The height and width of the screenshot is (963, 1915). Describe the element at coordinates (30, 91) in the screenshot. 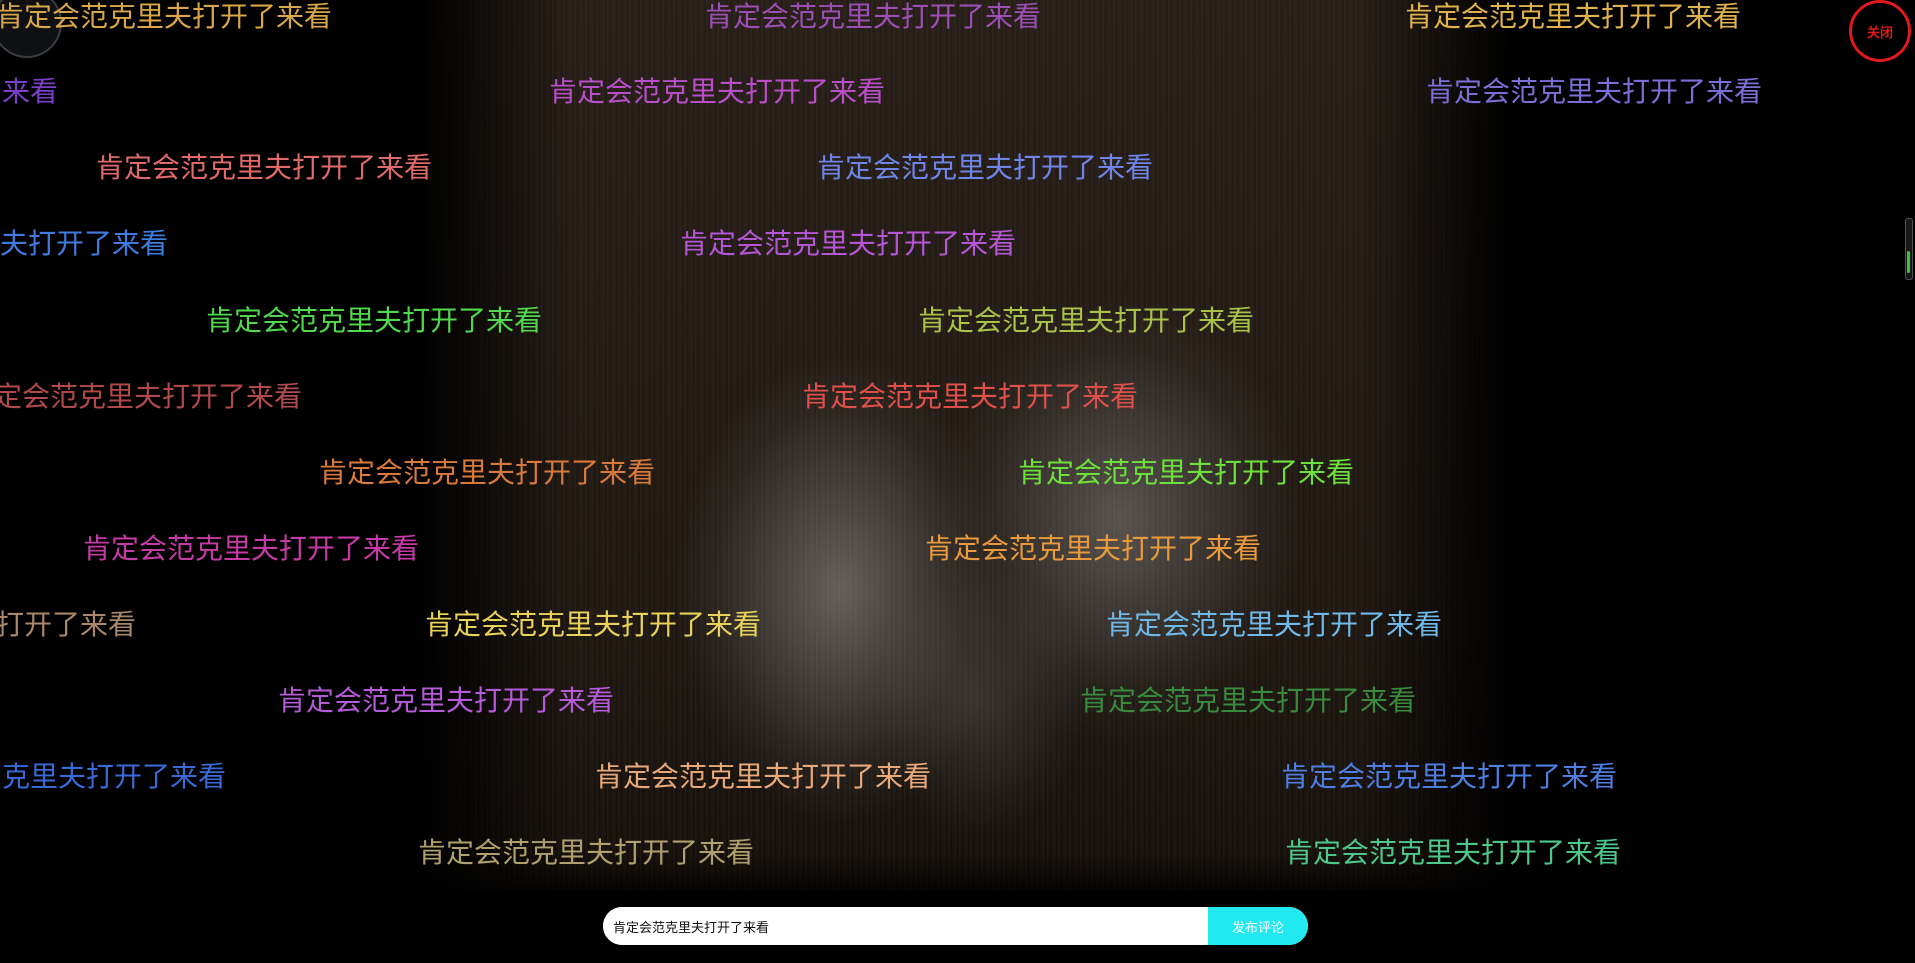

I see `danmaku-item: 来看` at that location.